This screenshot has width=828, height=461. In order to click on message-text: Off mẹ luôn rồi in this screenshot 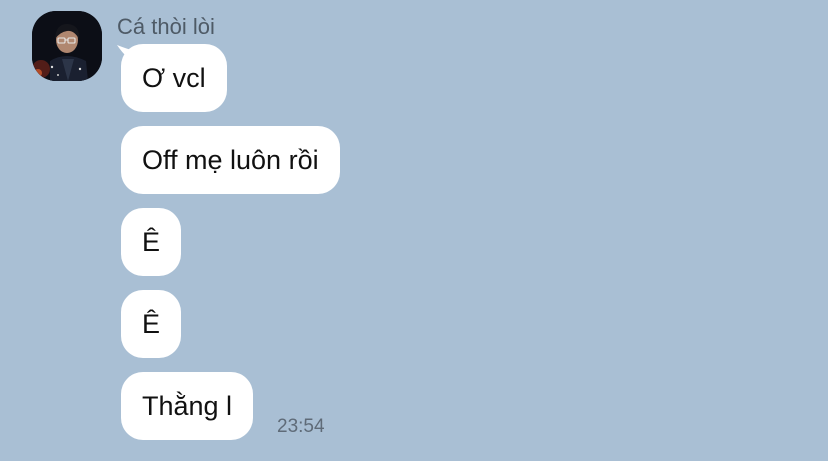, I will do `click(230, 160)`.